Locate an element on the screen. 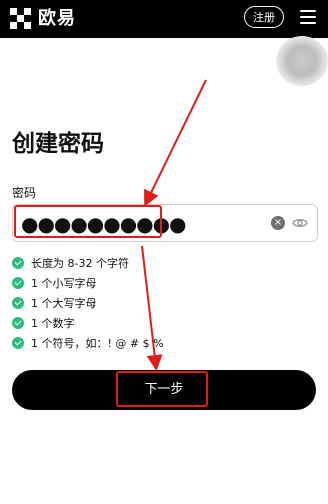 This screenshot has height=504, width=328. annotation-arrows is located at coordinates (174, 225).